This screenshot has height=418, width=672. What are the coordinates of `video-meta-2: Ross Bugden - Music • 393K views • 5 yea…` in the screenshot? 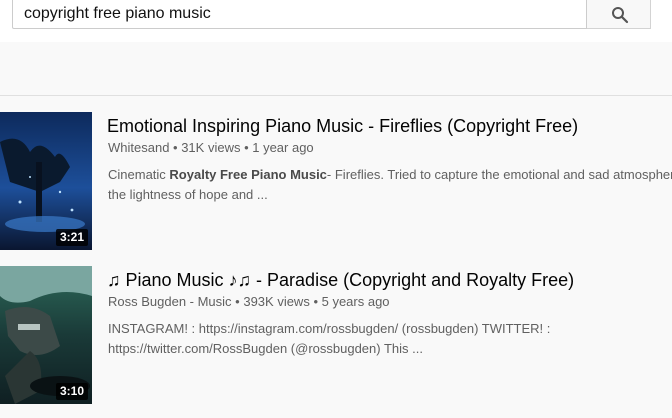 It's located at (249, 302).